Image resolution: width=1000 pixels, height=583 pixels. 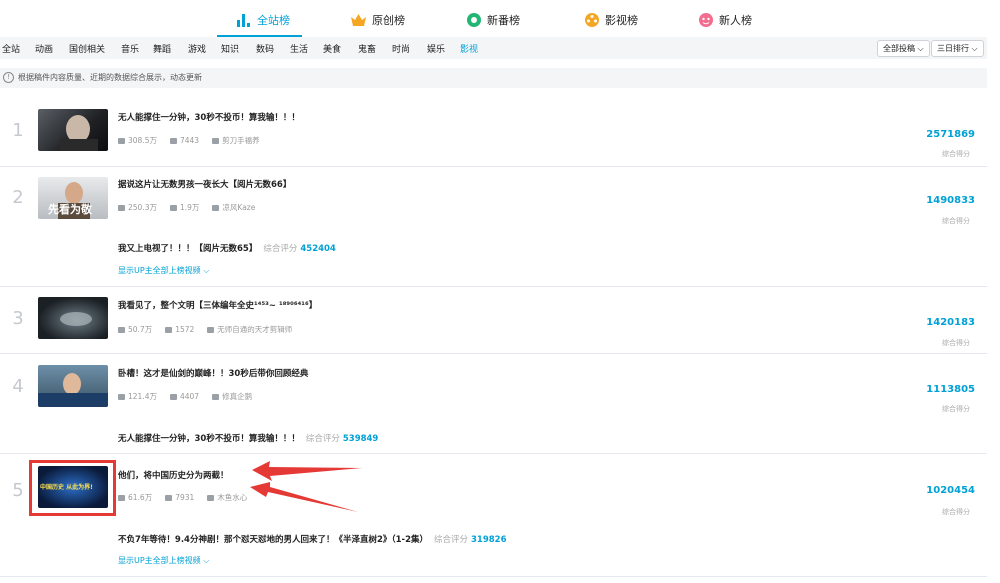 I want to click on arrow-lower, so click(x=304, y=497).